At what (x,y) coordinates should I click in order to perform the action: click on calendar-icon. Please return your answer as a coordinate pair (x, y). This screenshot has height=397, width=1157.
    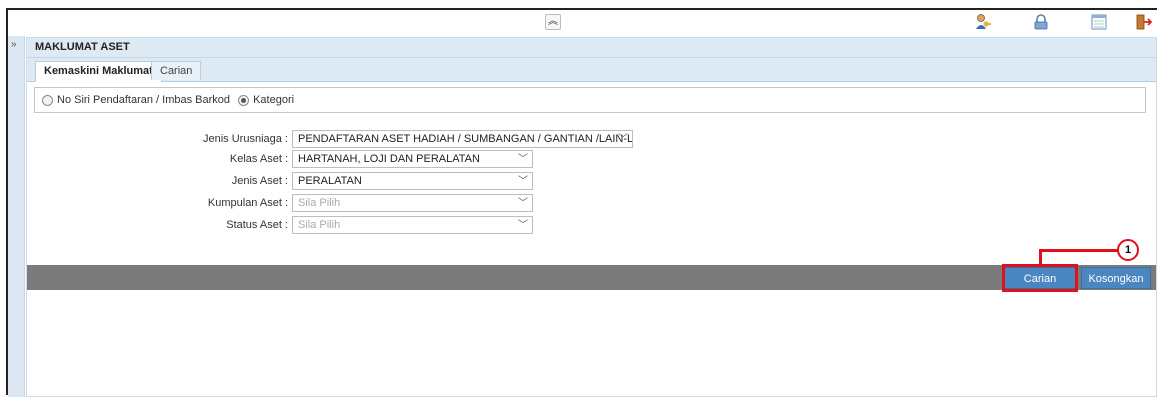
    Looking at the image, I should click on (1099, 22).